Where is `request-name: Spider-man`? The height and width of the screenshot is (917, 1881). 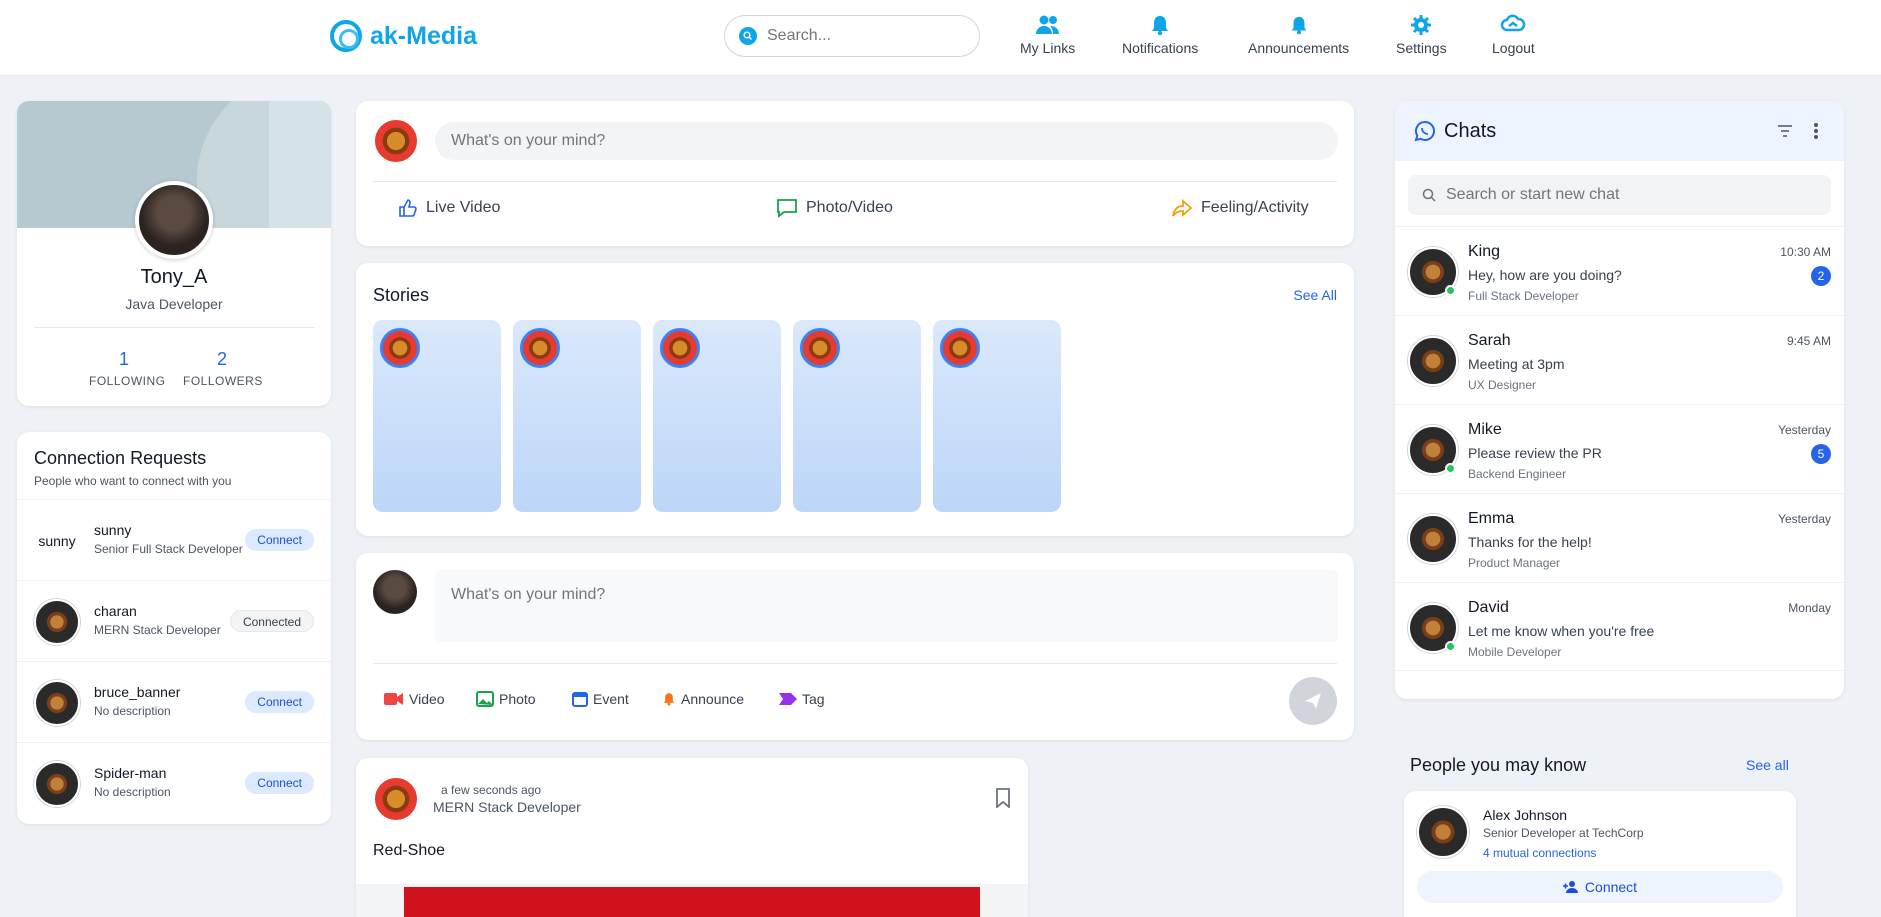
request-name: Spider-man is located at coordinates (130, 773).